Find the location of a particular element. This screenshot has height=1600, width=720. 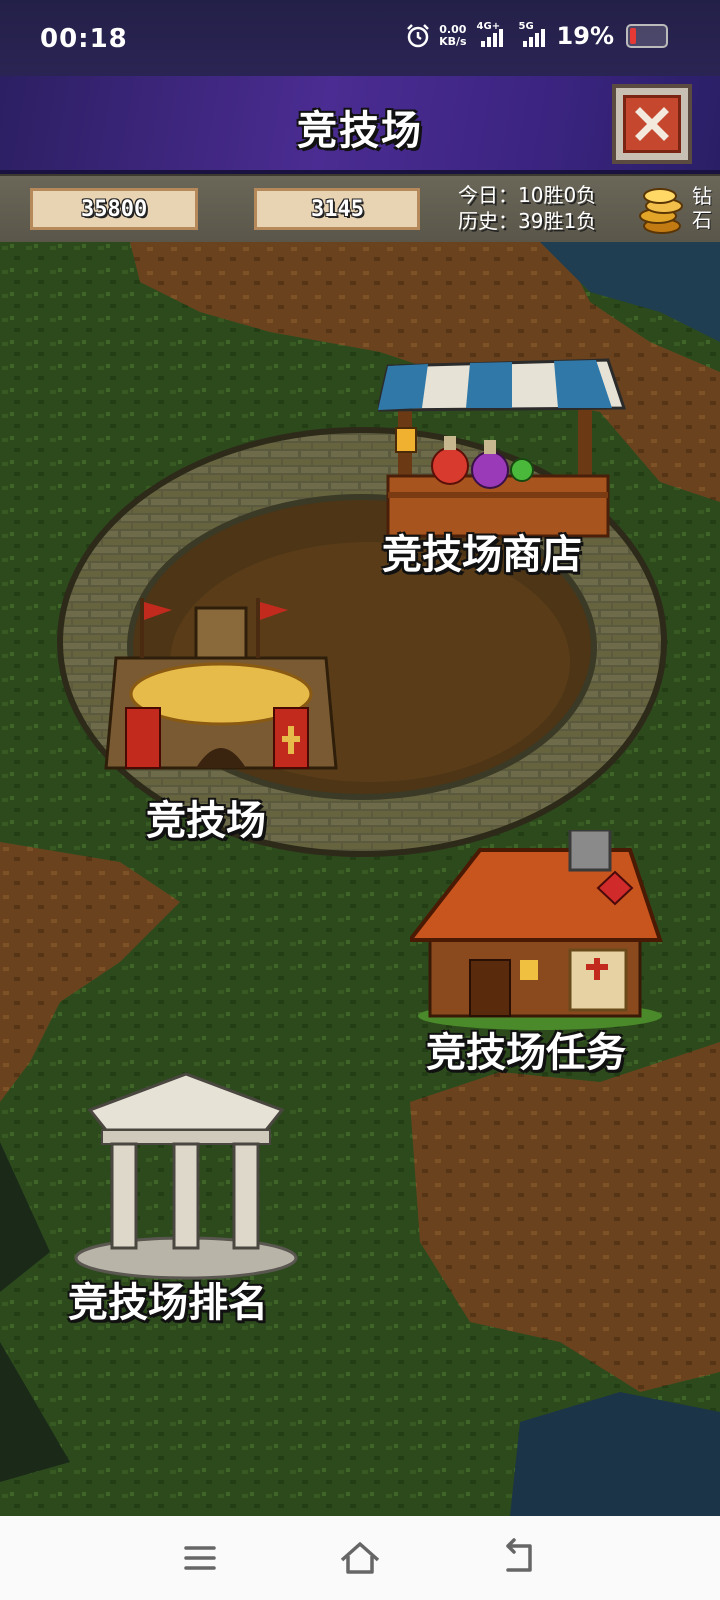

system-nav-bar is located at coordinates (360, 1558).